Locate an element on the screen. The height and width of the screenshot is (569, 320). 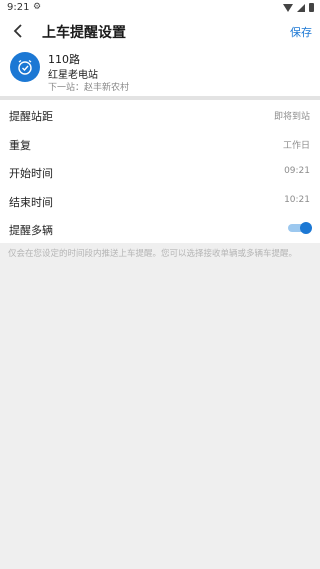
toggle-thumb is located at coordinates (306, 228).